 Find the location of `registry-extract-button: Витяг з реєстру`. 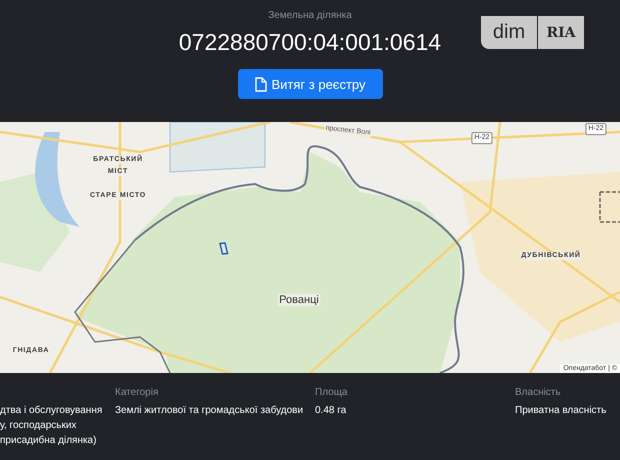

registry-extract-button: Витяг з реєстру is located at coordinates (310, 84).